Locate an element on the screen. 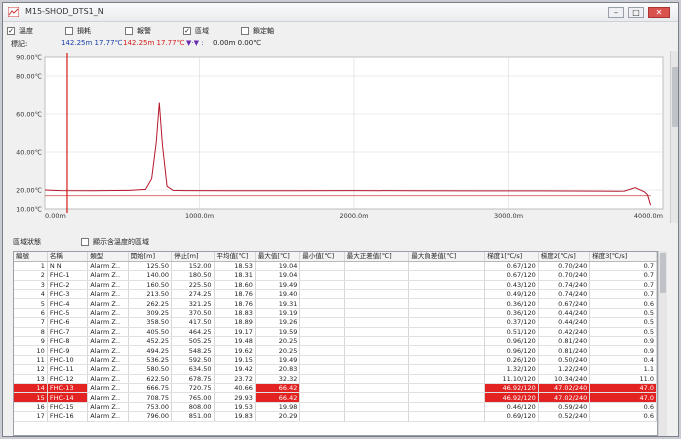 The height and width of the screenshot is (439, 681). table-cell: 18.76 is located at coordinates (235, 303).